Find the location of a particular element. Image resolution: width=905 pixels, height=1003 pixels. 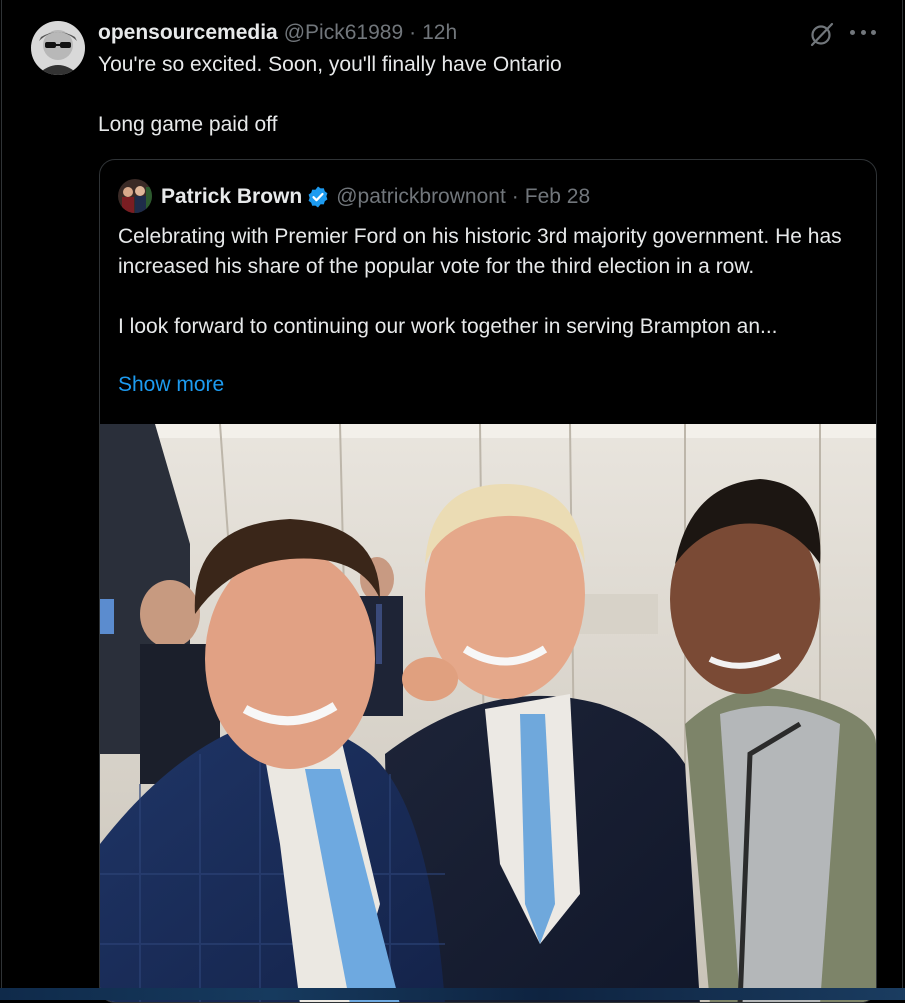

quoted-date: Feb 28 is located at coordinates (557, 197).